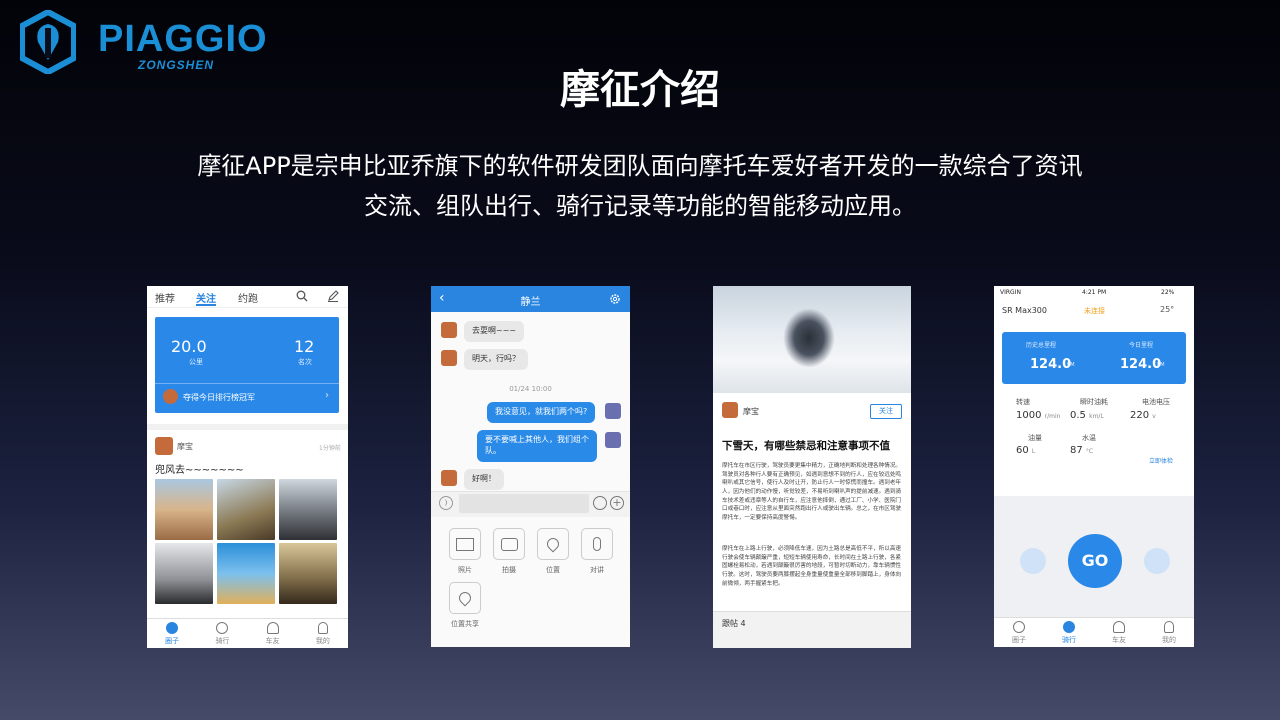  What do you see at coordinates (1094, 358) in the screenshot?
I see `mileage-card: 历史总里程 124.0 KM 今日里程 124.0 KM` at bounding box center [1094, 358].